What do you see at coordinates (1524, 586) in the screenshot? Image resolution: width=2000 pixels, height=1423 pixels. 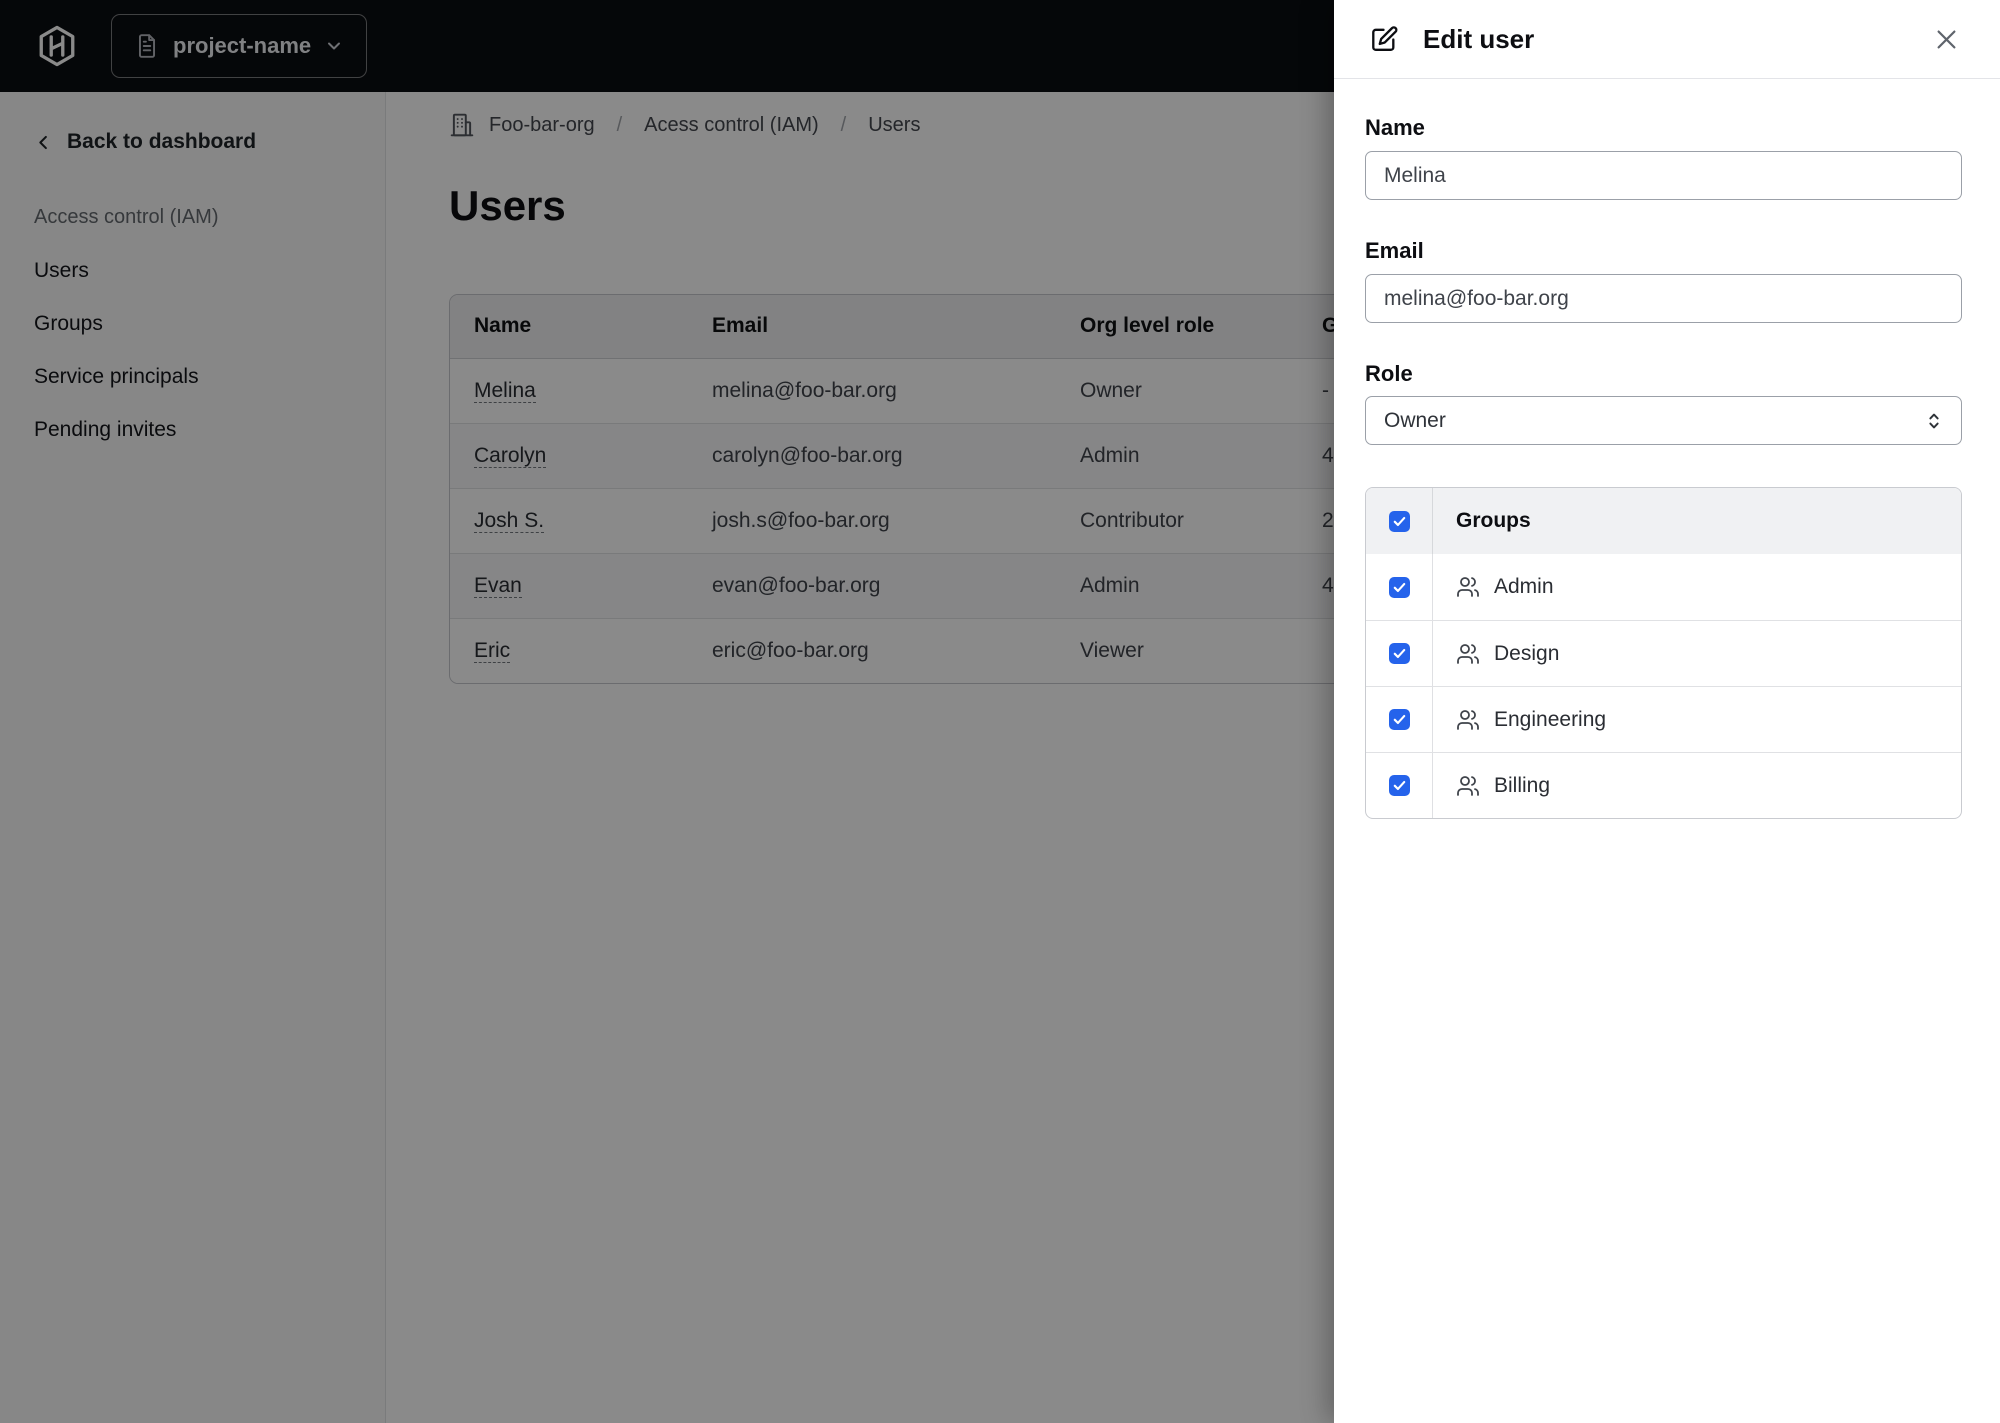 I see `group-label: Admin` at bounding box center [1524, 586].